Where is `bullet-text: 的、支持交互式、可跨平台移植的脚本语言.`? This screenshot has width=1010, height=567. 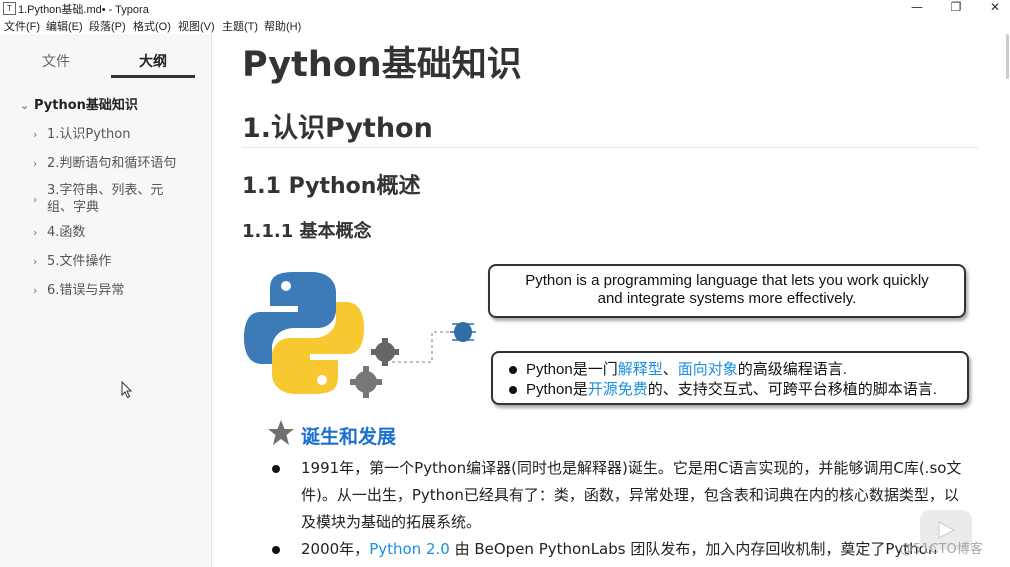 bullet-text: 的、支持交互式、可跨平台移植的脚本语言. is located at coordinates (792, 389).